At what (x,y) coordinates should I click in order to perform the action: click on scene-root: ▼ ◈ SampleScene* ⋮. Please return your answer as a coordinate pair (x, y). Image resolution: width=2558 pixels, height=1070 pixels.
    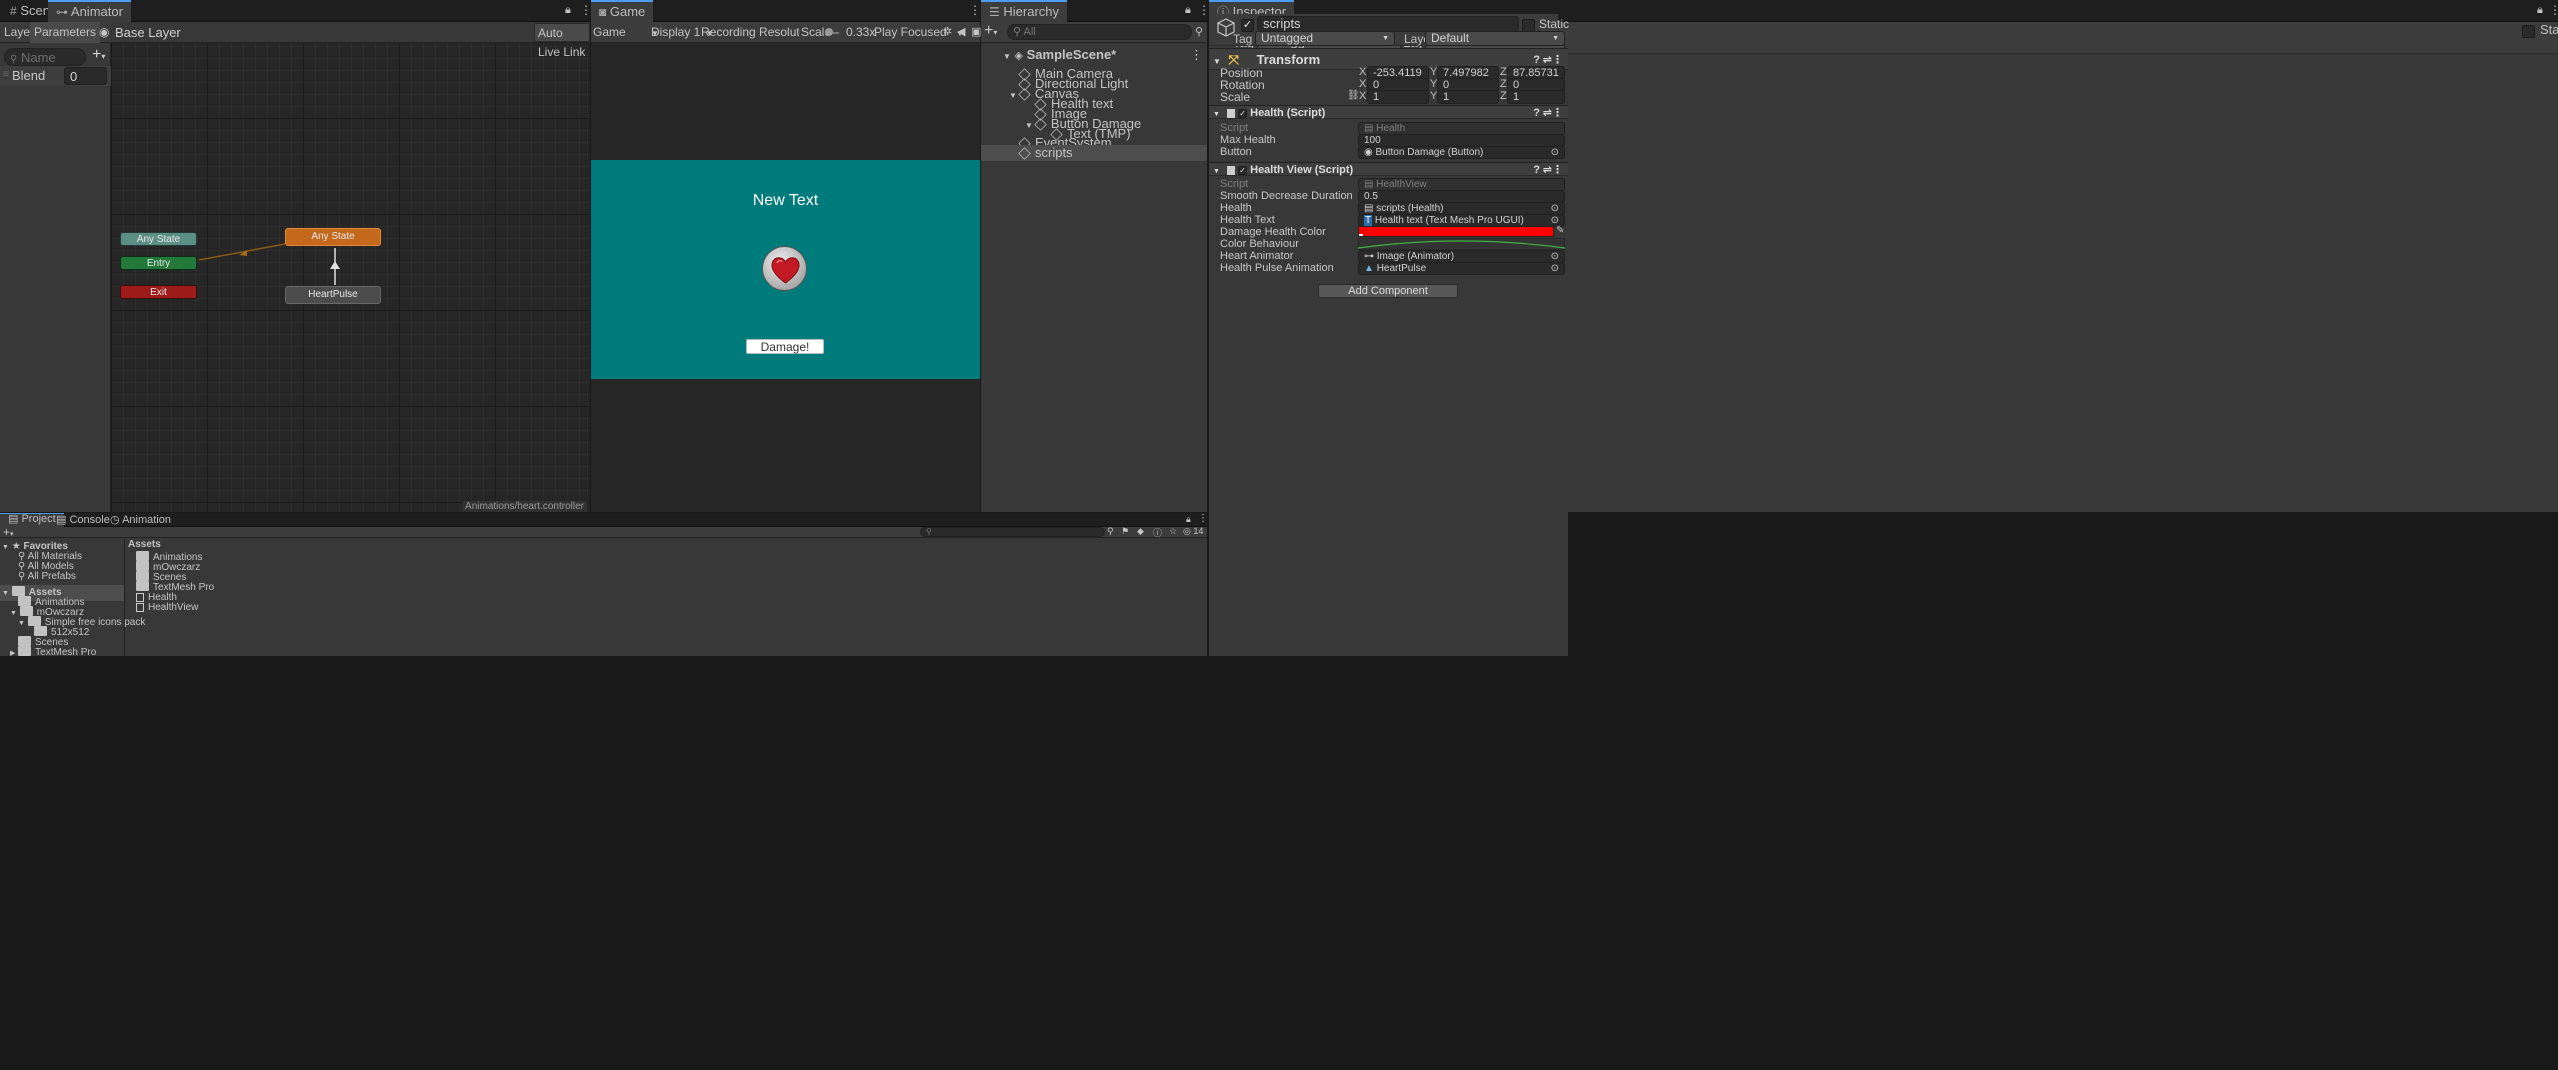
    Looking at the image, I should click on (1094, 55).